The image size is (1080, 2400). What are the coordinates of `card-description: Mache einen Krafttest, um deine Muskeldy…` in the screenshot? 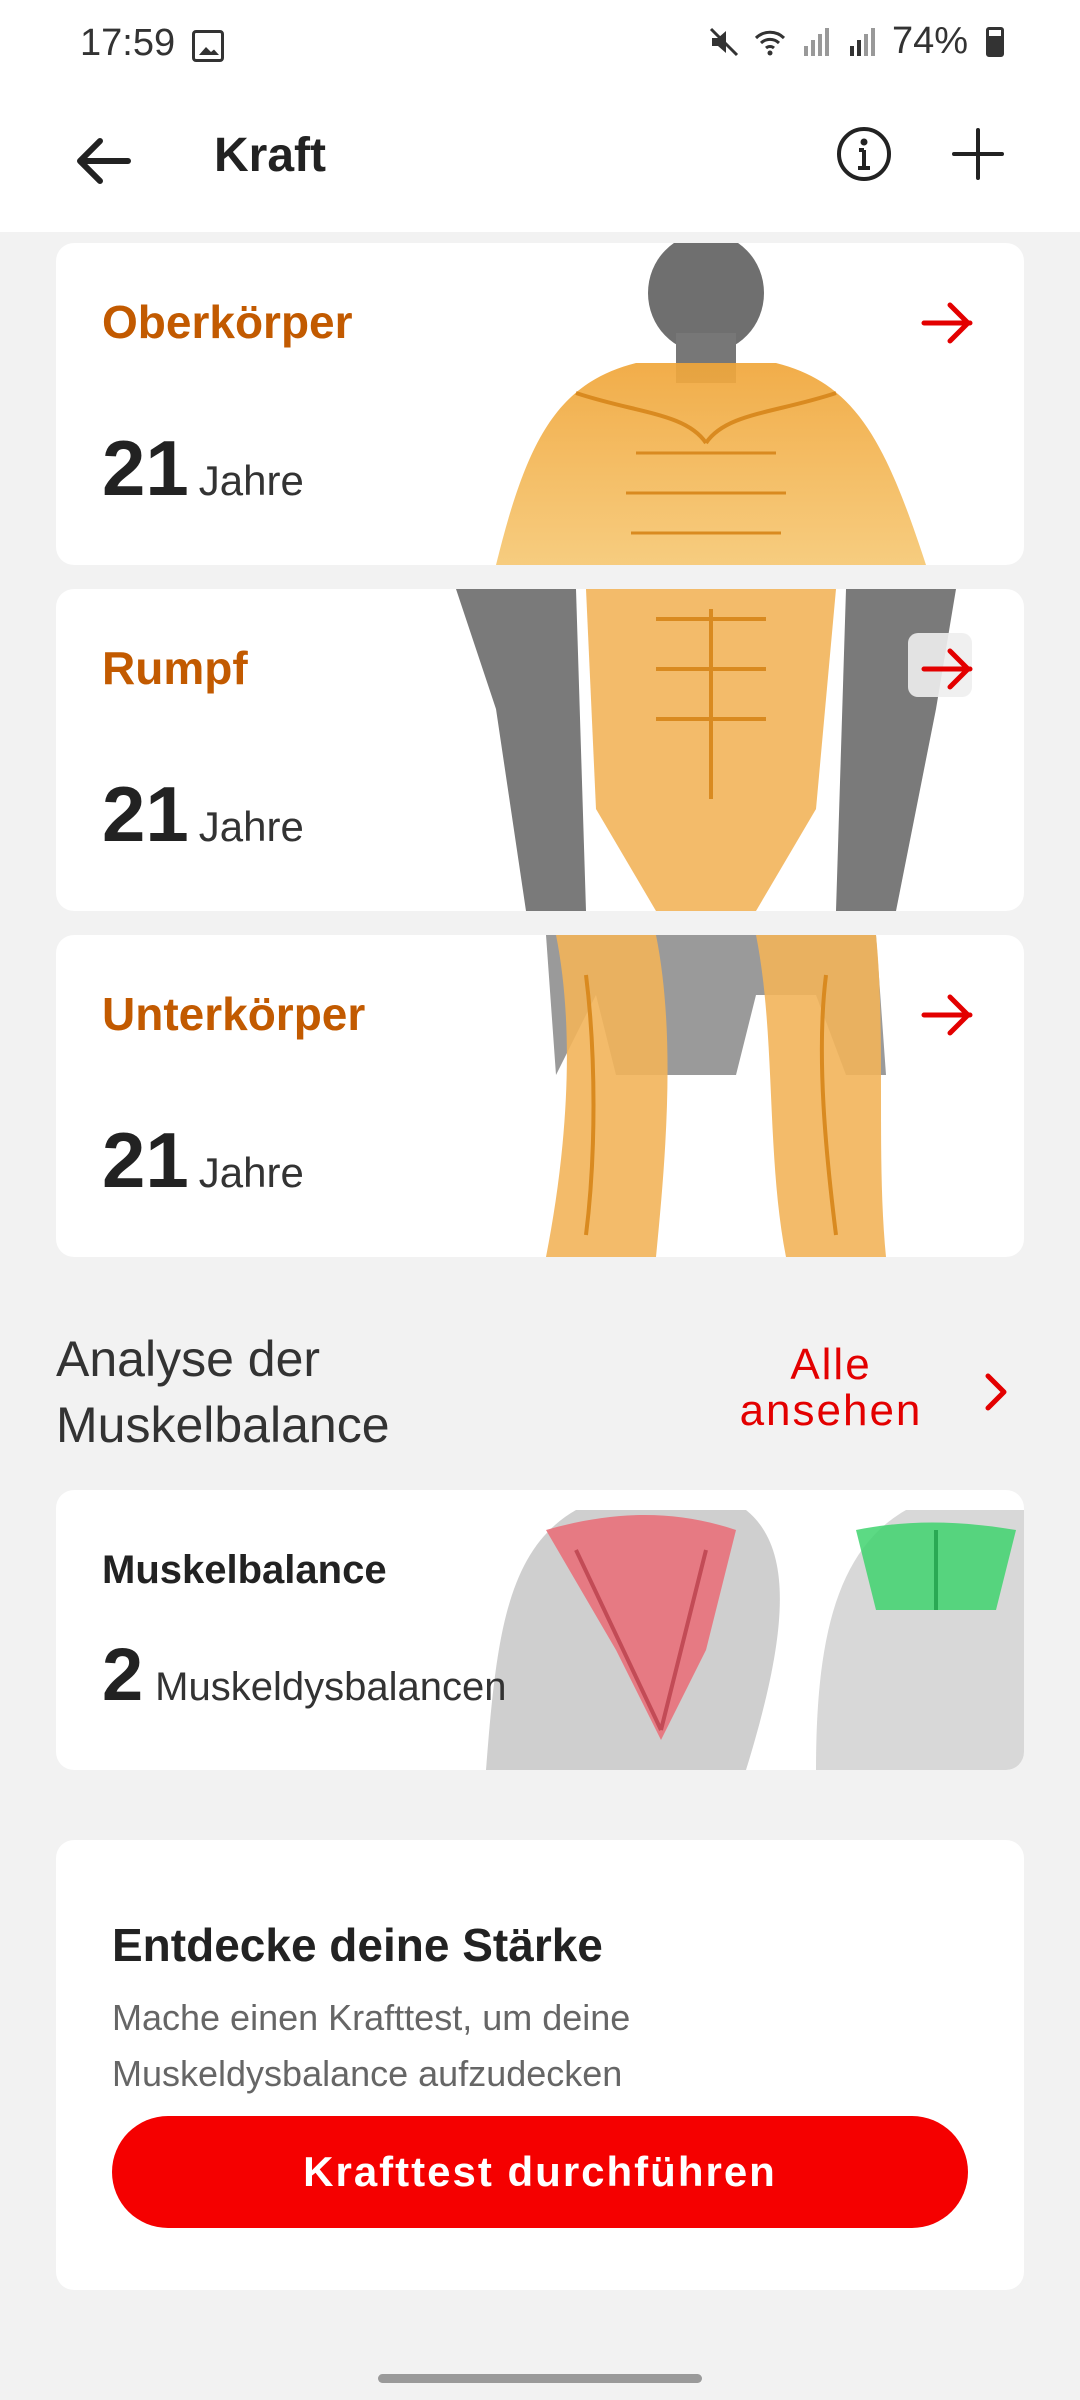 It's located at (371, 2045).